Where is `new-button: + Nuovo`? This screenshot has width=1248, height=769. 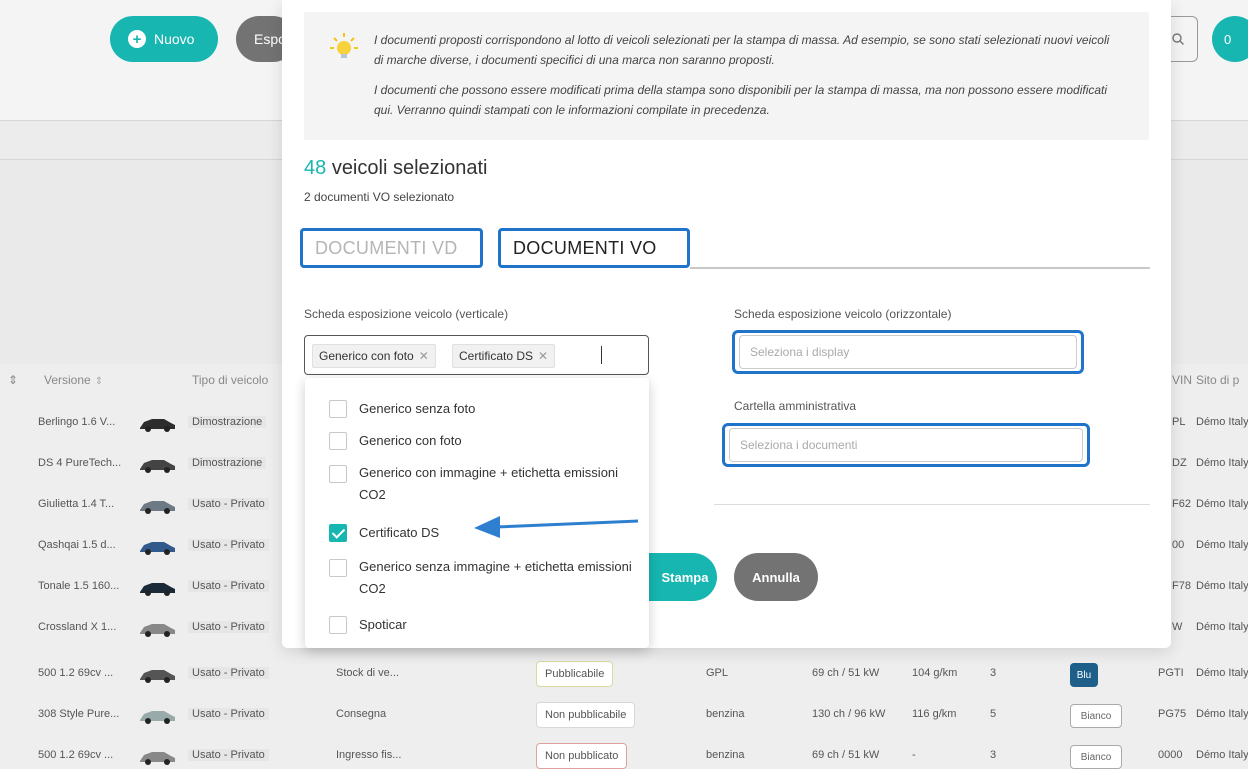 new-button: + Nuovo is located at coordinates (164, 39).